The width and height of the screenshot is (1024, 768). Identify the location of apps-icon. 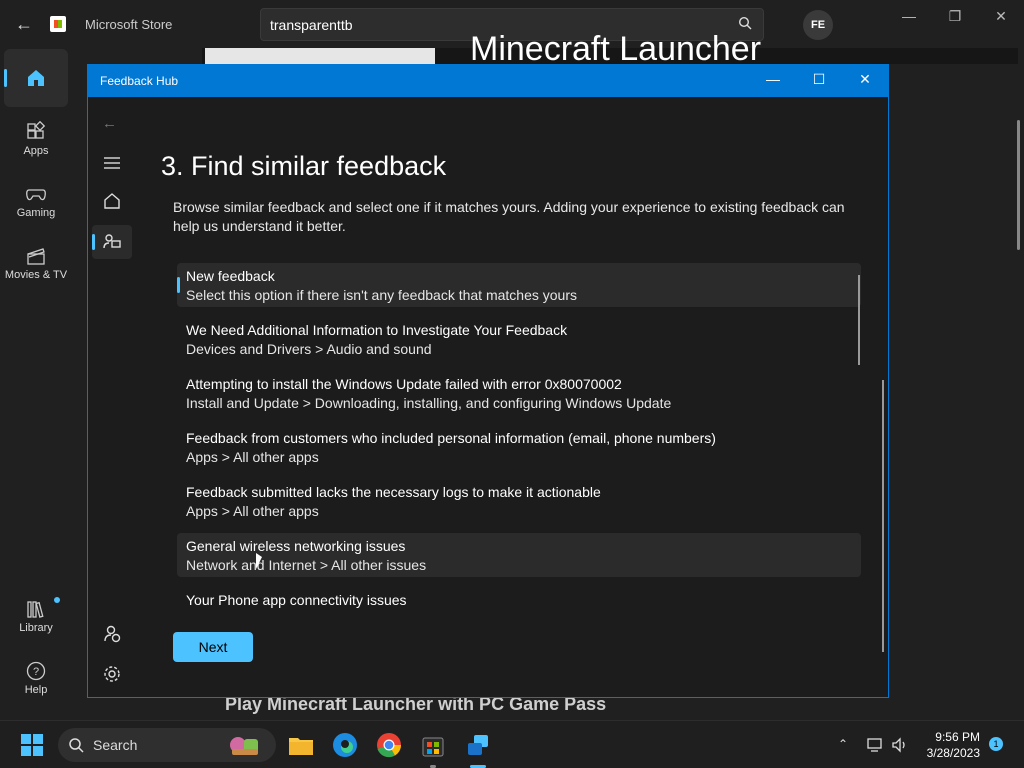
(36, 130).